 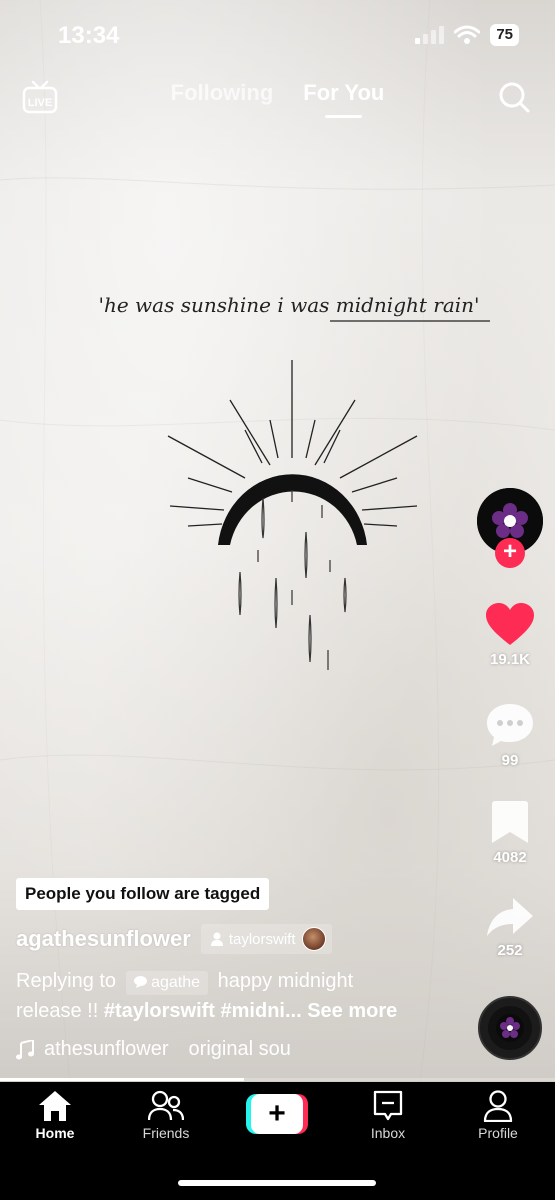 I want to click on status-bar: 13:34 75, so click(x=277, y=35).